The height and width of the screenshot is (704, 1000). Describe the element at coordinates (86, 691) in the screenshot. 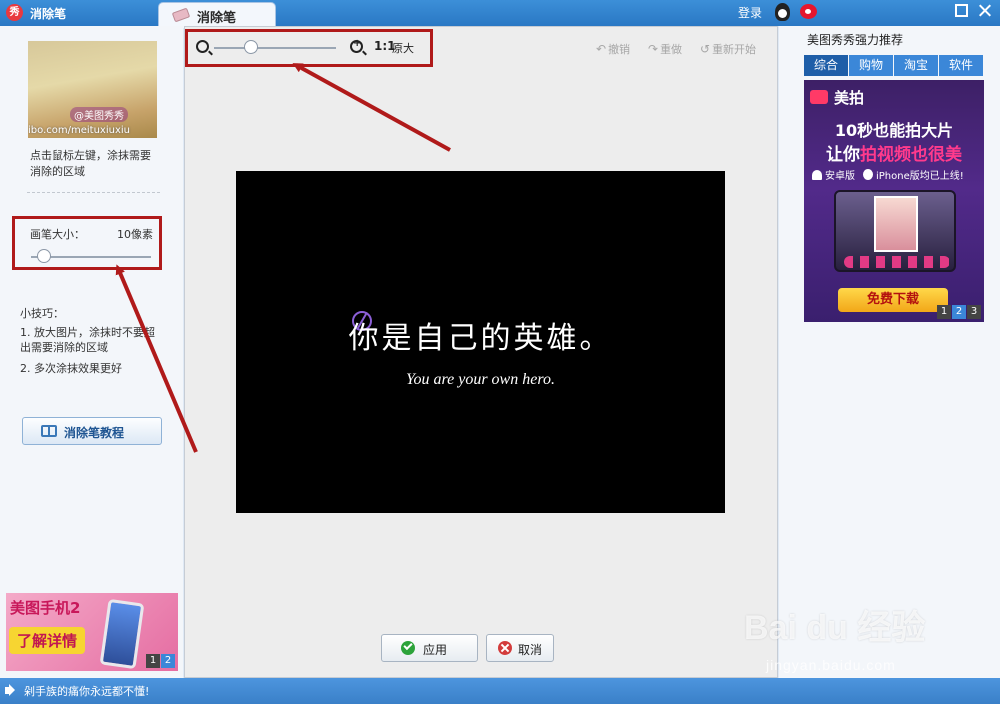

I see `status-message: 剁手族的痛你永远都不懂!` at that location.